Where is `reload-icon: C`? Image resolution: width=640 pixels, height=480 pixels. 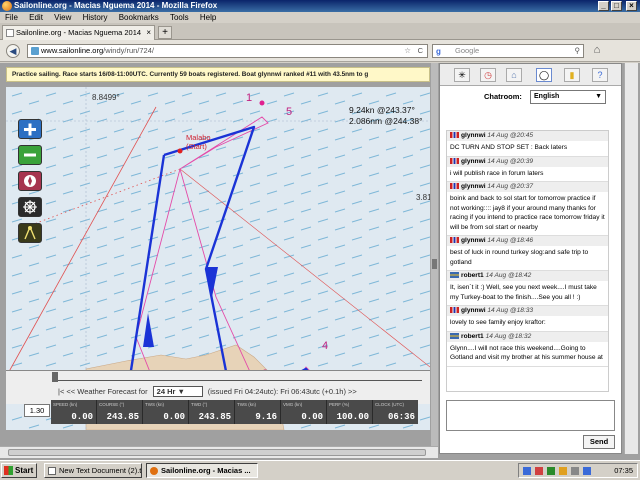
reload-icon: C is located at coordinates (420, 51).